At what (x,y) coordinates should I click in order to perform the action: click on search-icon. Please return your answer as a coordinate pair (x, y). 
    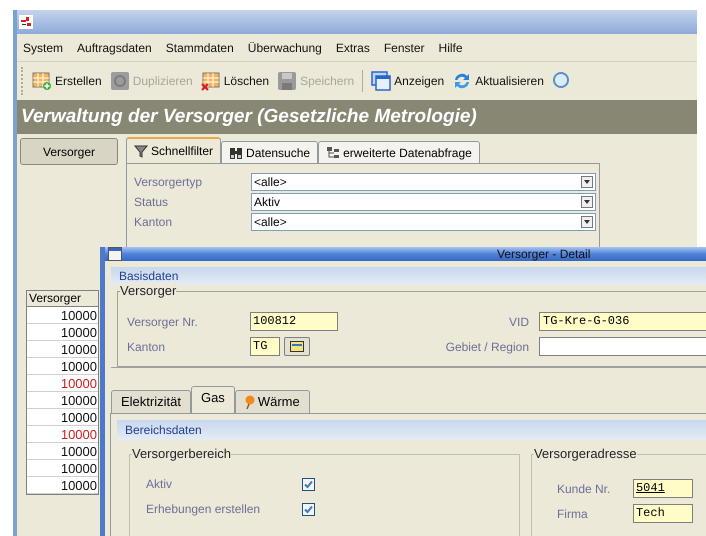
    Looking at the image, I should click on (562, 81).